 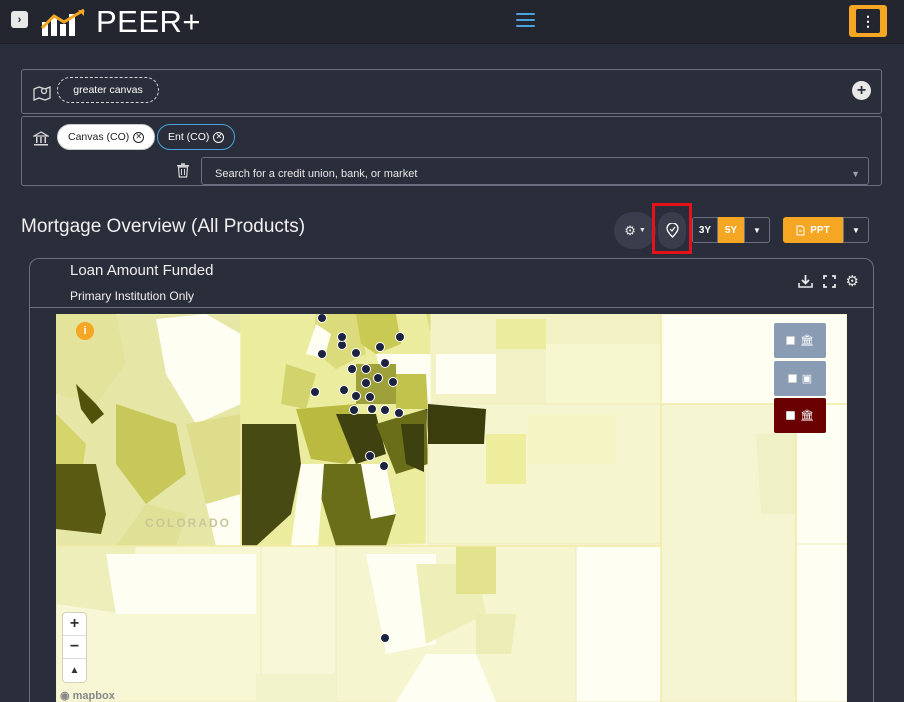 I want to click on ppt-label: PPT, so click(x=820, y=230).